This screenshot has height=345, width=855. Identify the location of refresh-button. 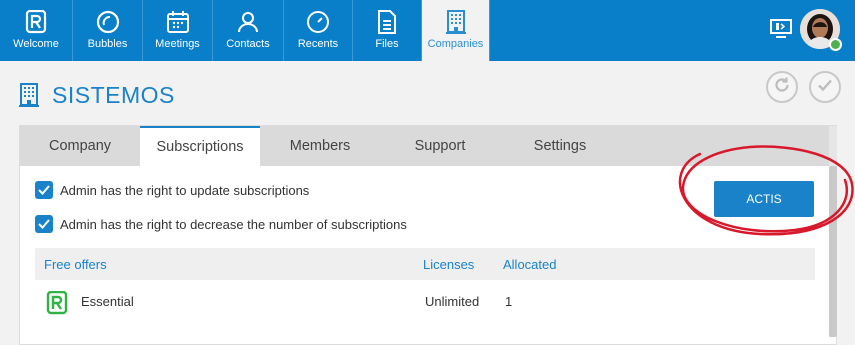
(782, 87).